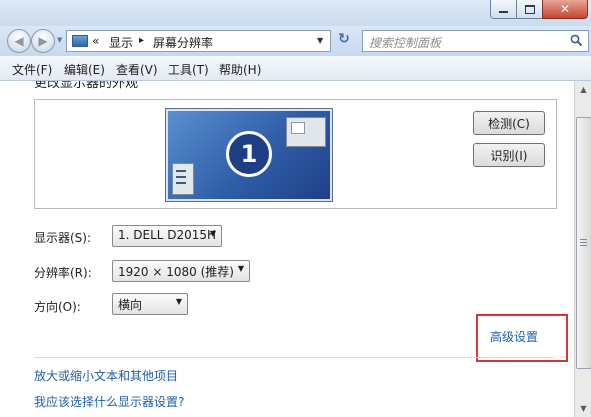 Image resolution: width=591 pixels, height=417 pixels. I want to click on refresh-icon: ↻, so click(344, 39).